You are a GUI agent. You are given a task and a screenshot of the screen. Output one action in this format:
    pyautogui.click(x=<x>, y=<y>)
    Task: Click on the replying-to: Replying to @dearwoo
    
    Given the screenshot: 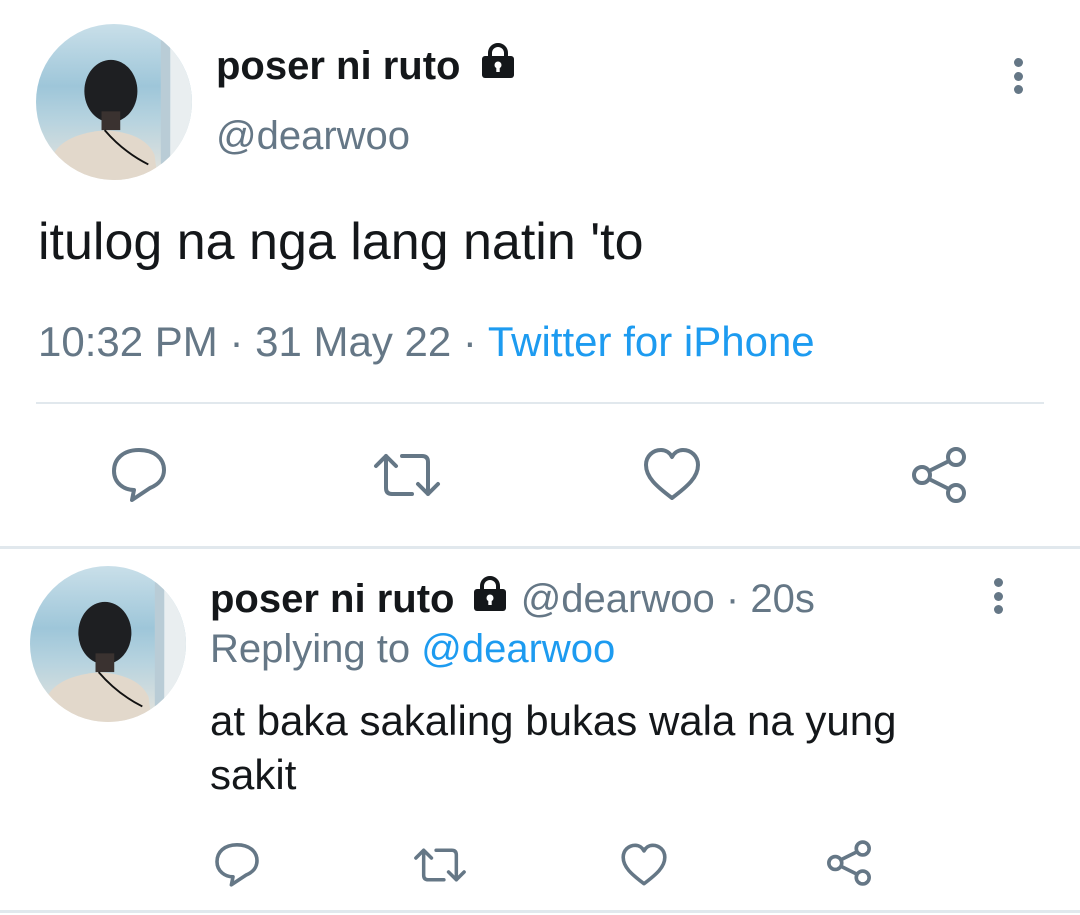 What is the action you would take?
    pyautogui.click(x=412, y=649)
    